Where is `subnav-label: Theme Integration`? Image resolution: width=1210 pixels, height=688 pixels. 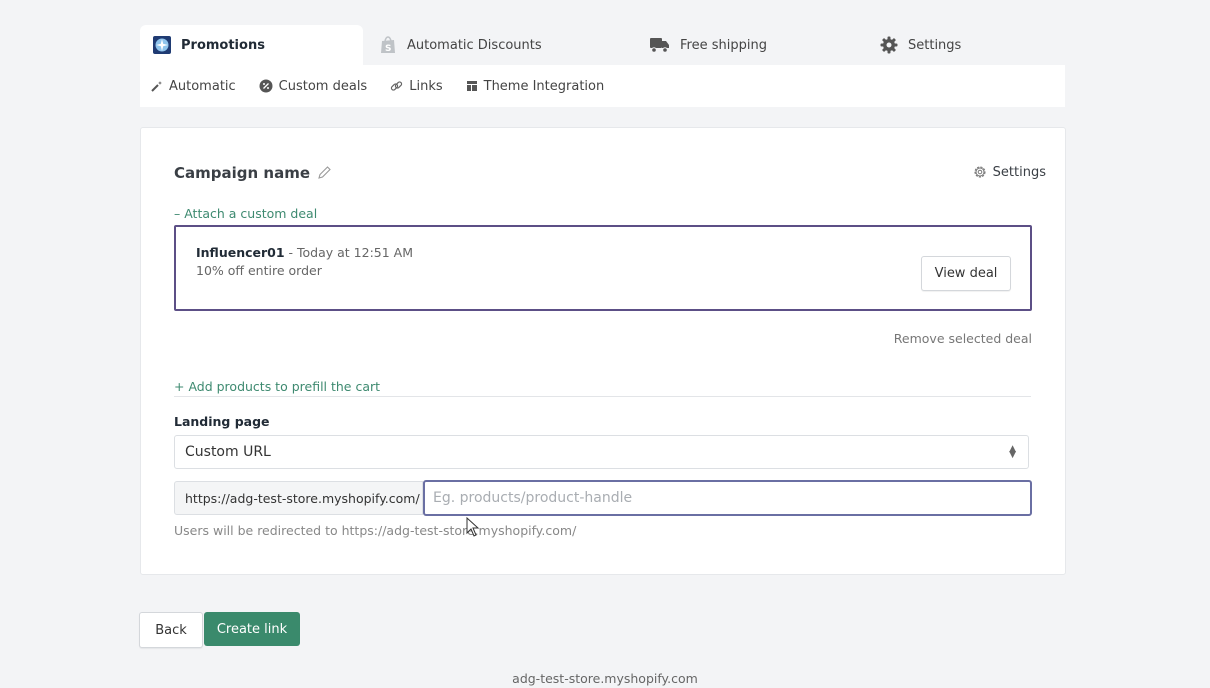
subnav-label: Theme Integration is located at coordinates (544, 86).